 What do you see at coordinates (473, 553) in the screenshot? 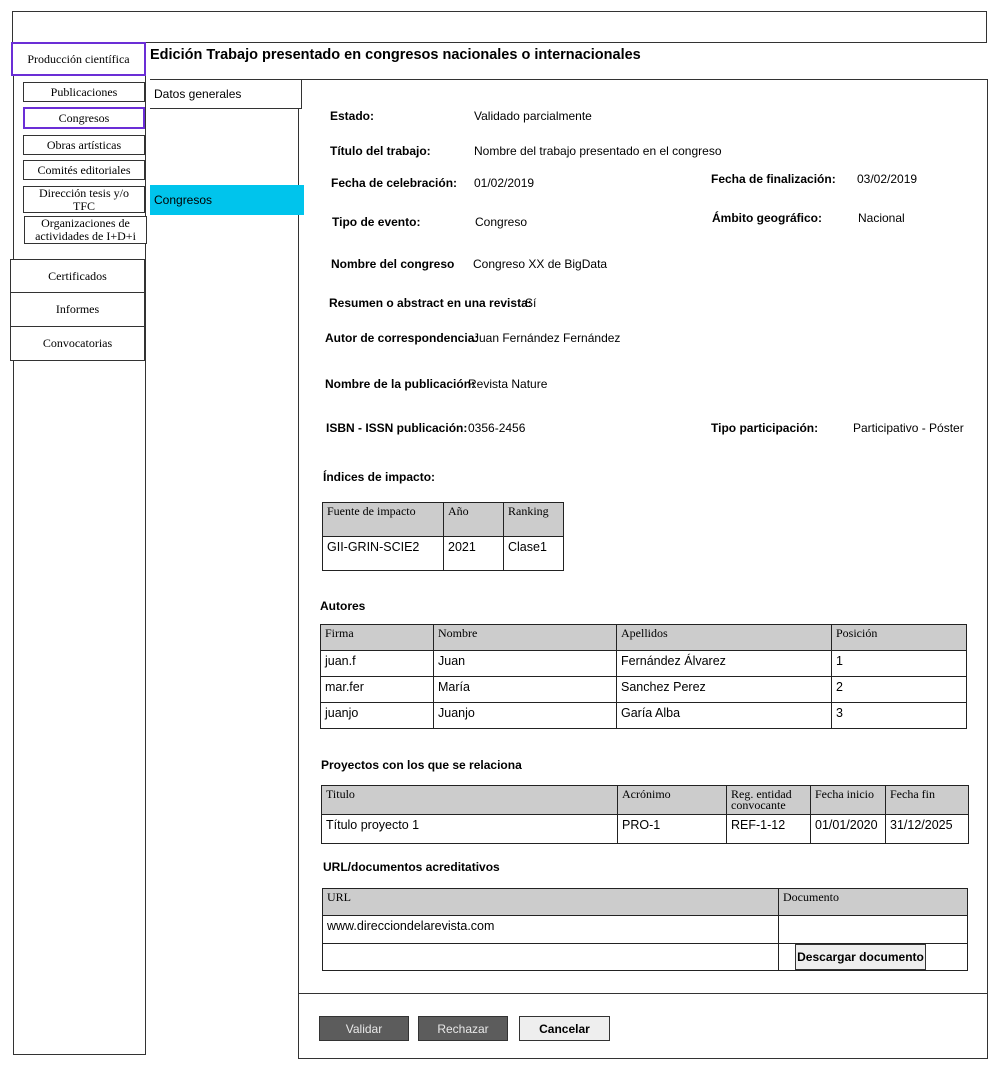
I see `indices-cell: 2021` at bounding box center [473, 553].